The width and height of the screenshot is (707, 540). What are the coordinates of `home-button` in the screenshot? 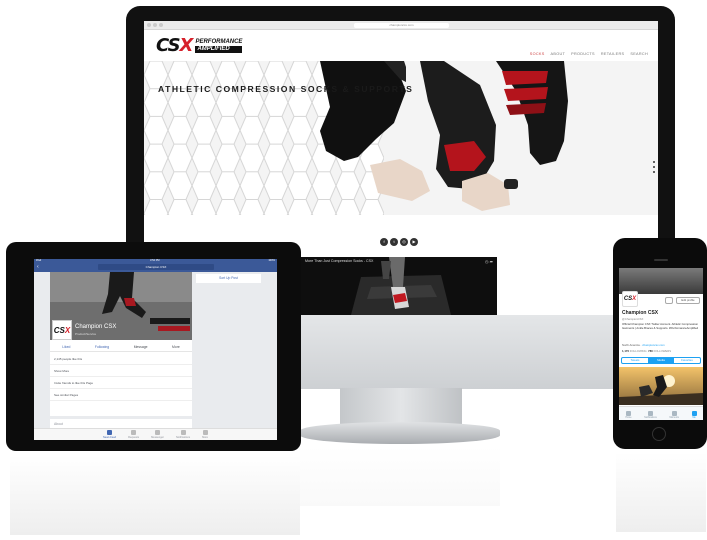 It's located at (659, 434).